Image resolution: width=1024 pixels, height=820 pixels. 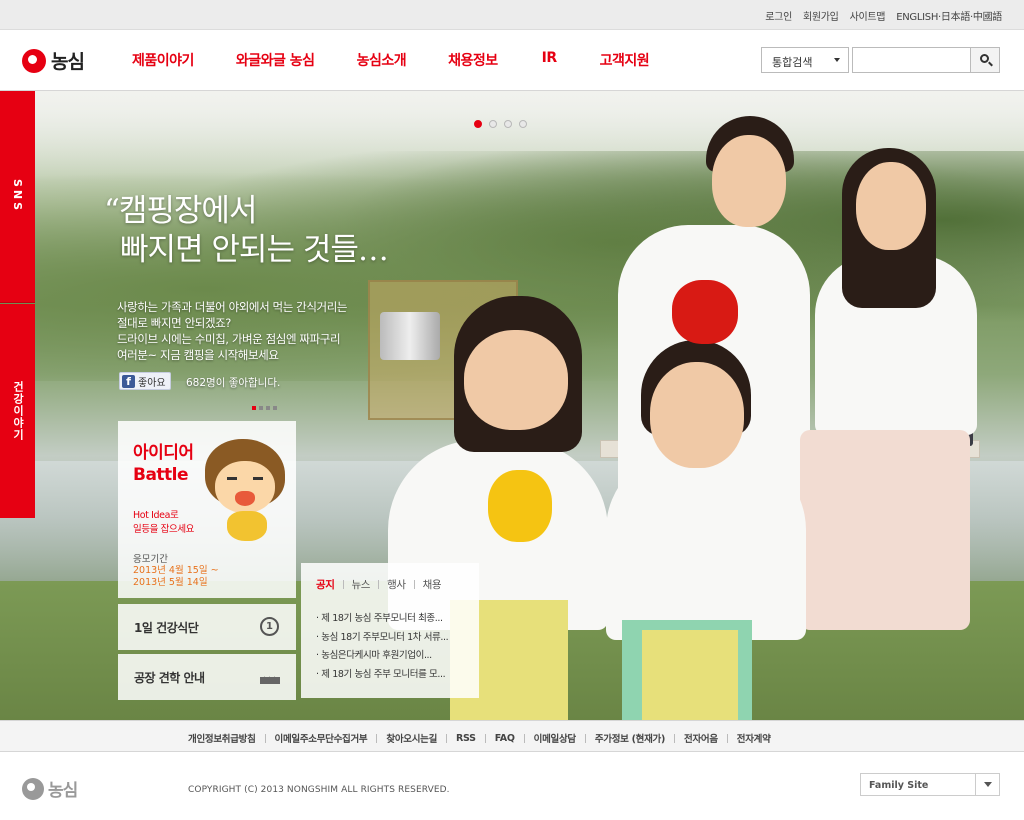 I want to click on header: 농심 제품이야기 와글와글 농심 농심소개 채용정보 IR 고객지원 통합검색, so click(x=512, y=60).